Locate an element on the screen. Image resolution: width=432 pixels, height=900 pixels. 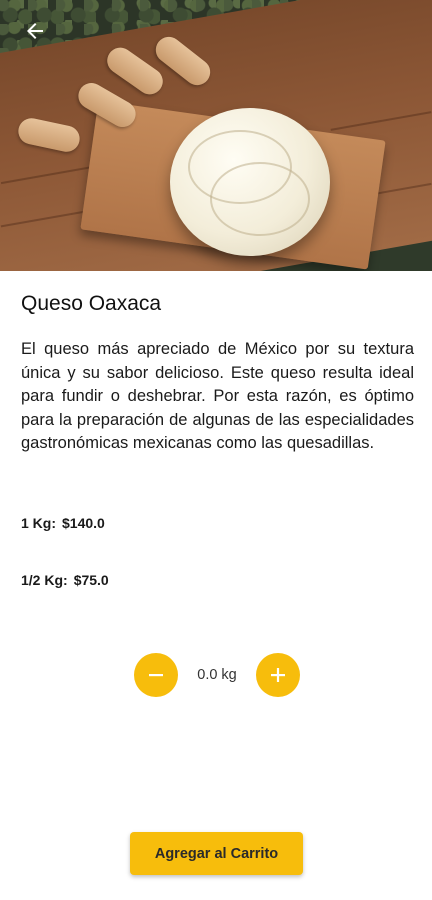
price-value: $75.0 is located at coordinates (91, 580).